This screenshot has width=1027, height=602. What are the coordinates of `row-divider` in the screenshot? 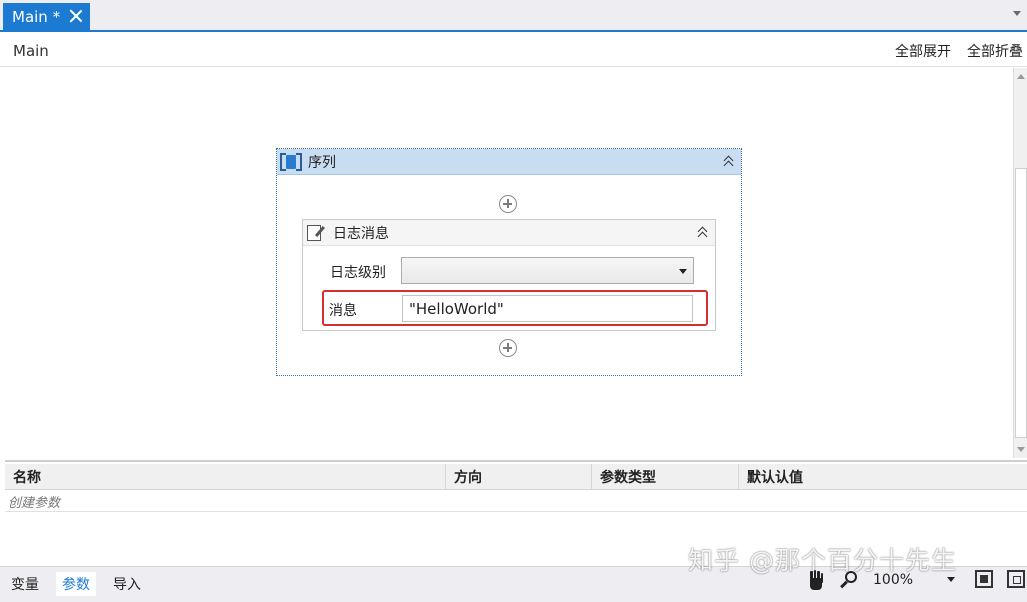 It's located at (516, 511).